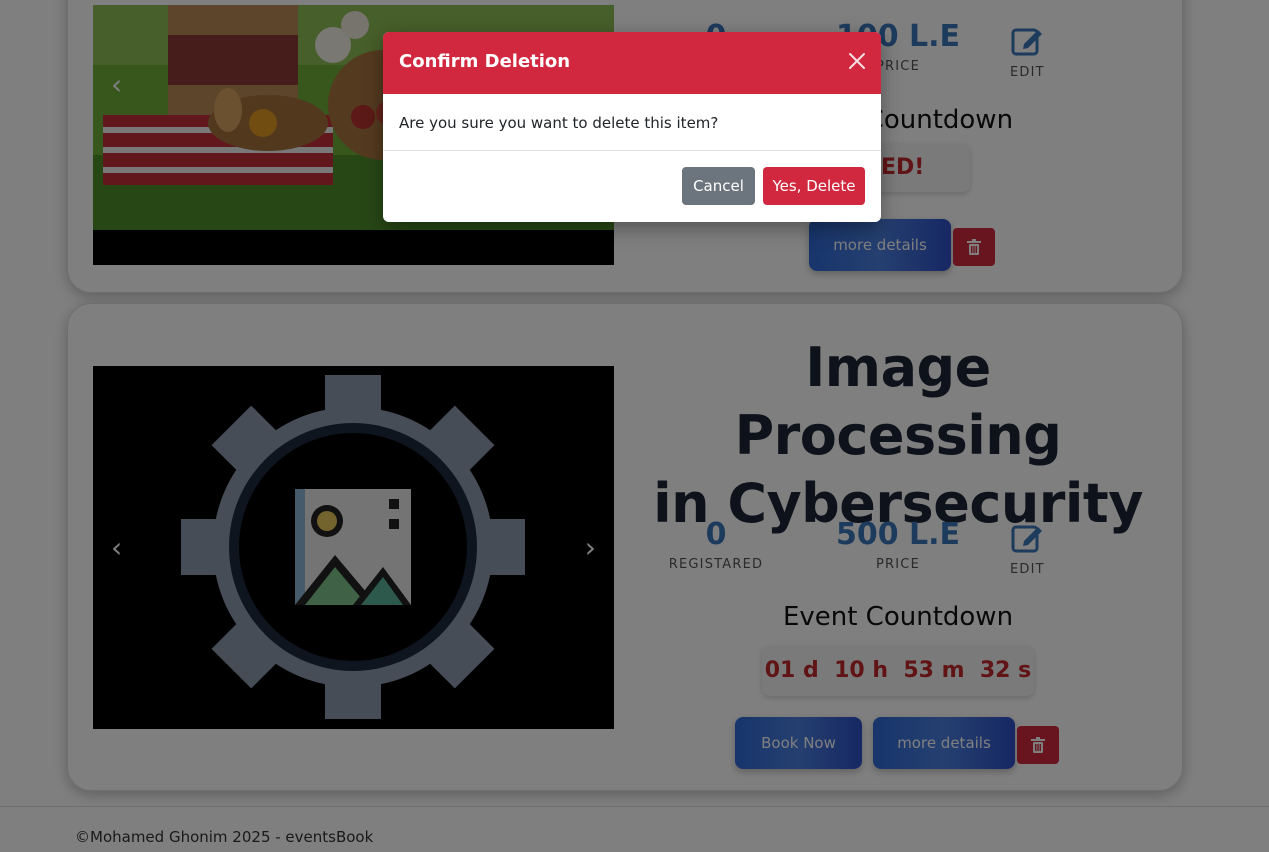 The image size is (1269, 852). I want to click on modal-header: Confirm Deletion, so click(632, 63).